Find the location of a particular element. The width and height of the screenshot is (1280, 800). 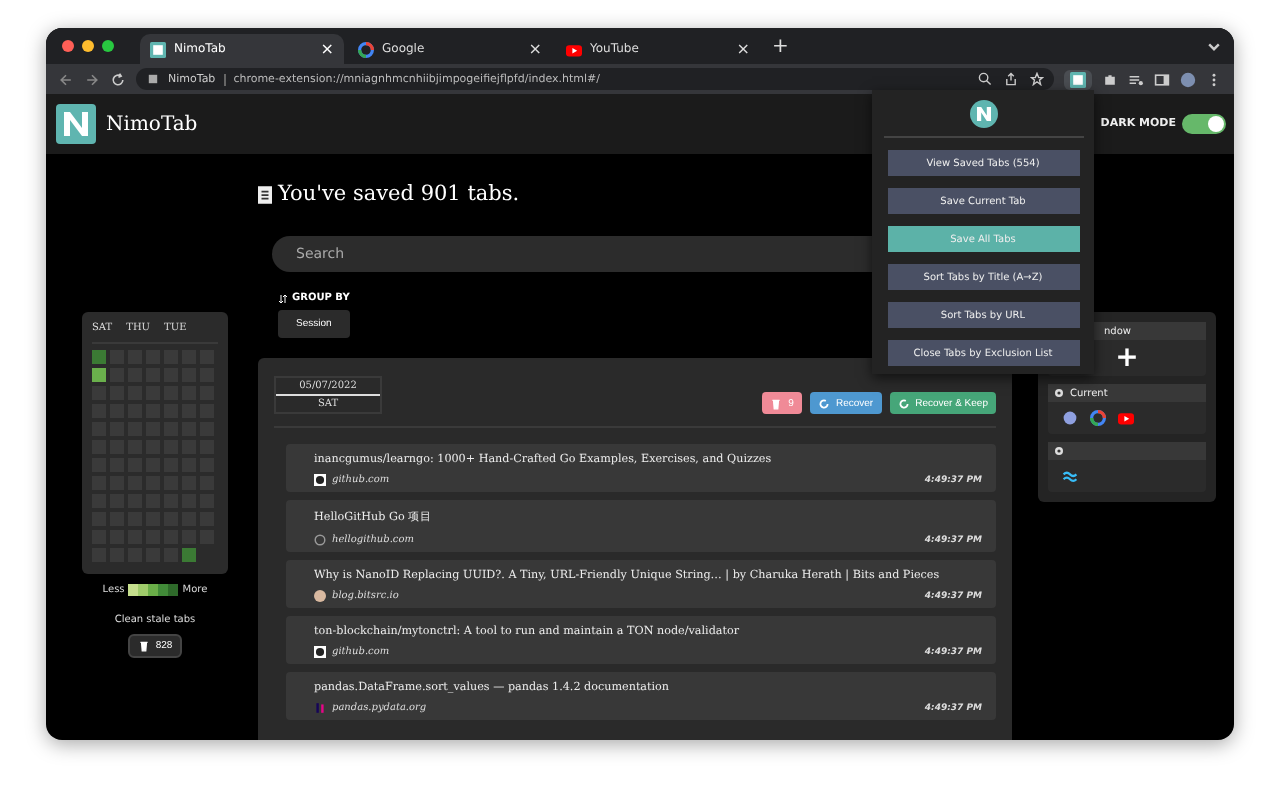

page-heading: You've saved 901 tabs. is located at coordinates (399, 194).